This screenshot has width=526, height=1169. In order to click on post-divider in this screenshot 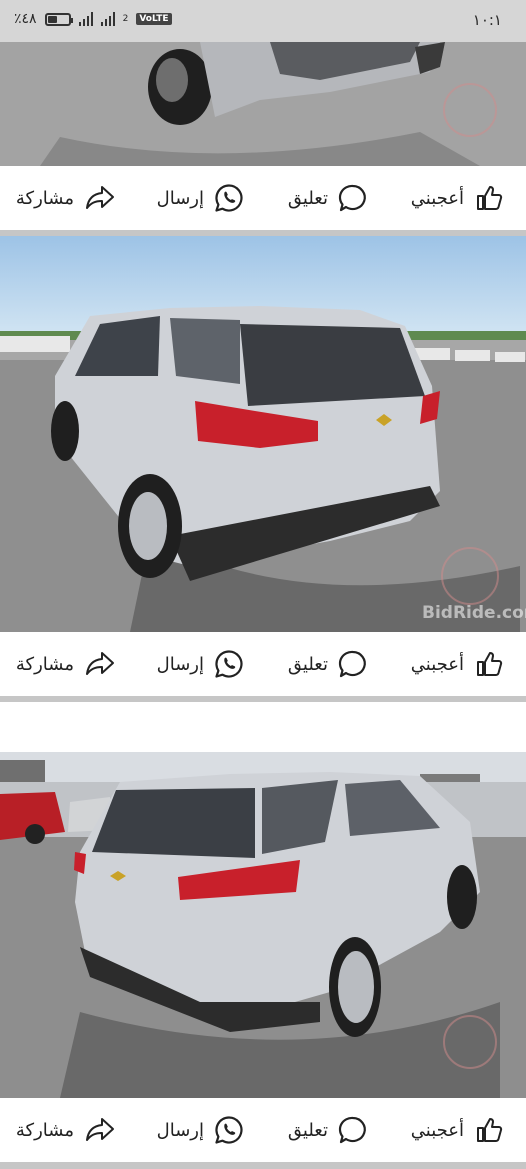, I will do `click(263, 1165)`.